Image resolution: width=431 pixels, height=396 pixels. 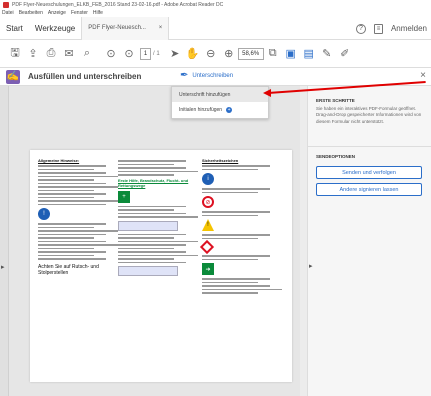 What do you see at coordinates (335, 100) in the screenshot?
I see `first-steps-title: ERSTE SCHRITTE` at bounding box center [335, 100].